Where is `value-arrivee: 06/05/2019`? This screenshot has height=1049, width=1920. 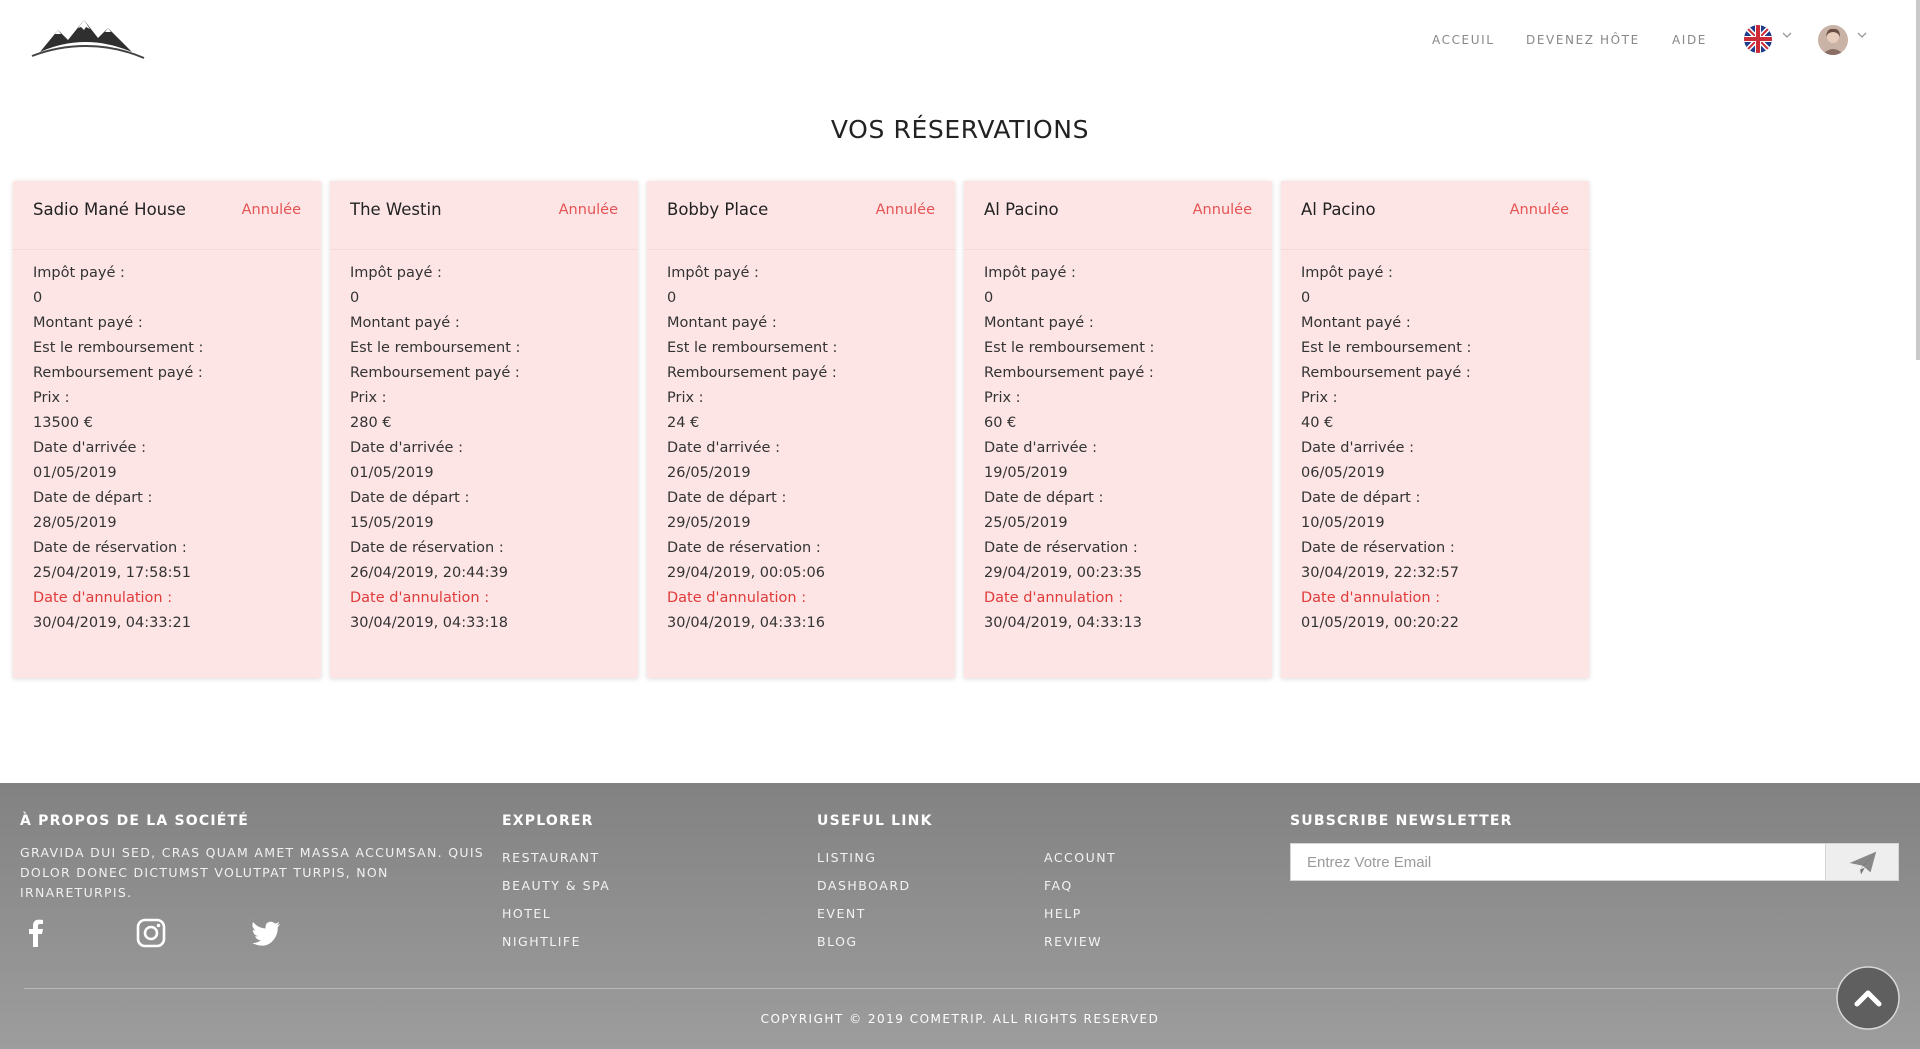
value-arrivee: 06/05/2019 is located at coordinates (1343, 473).